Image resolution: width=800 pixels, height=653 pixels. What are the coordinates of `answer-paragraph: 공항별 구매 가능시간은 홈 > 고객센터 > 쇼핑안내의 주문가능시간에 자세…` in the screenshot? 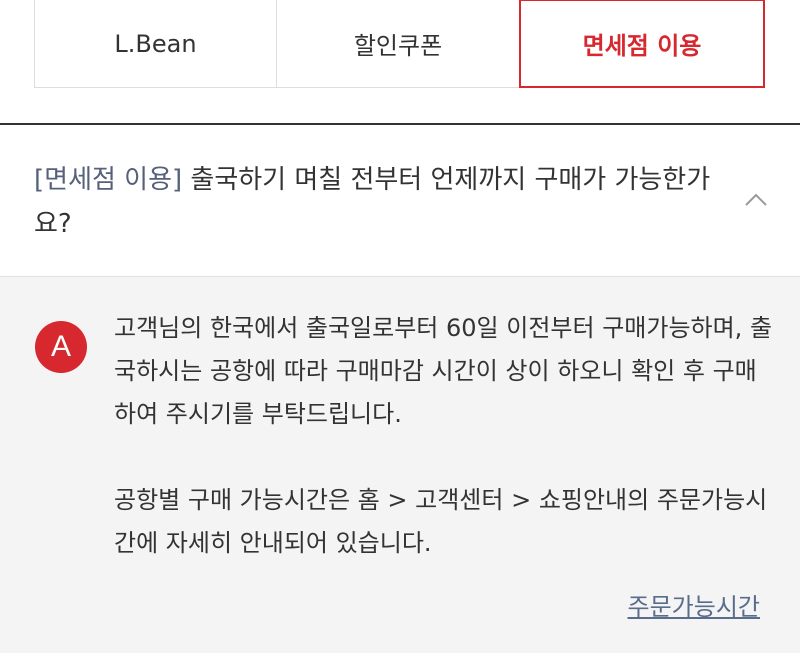 It's located at (441, 521).